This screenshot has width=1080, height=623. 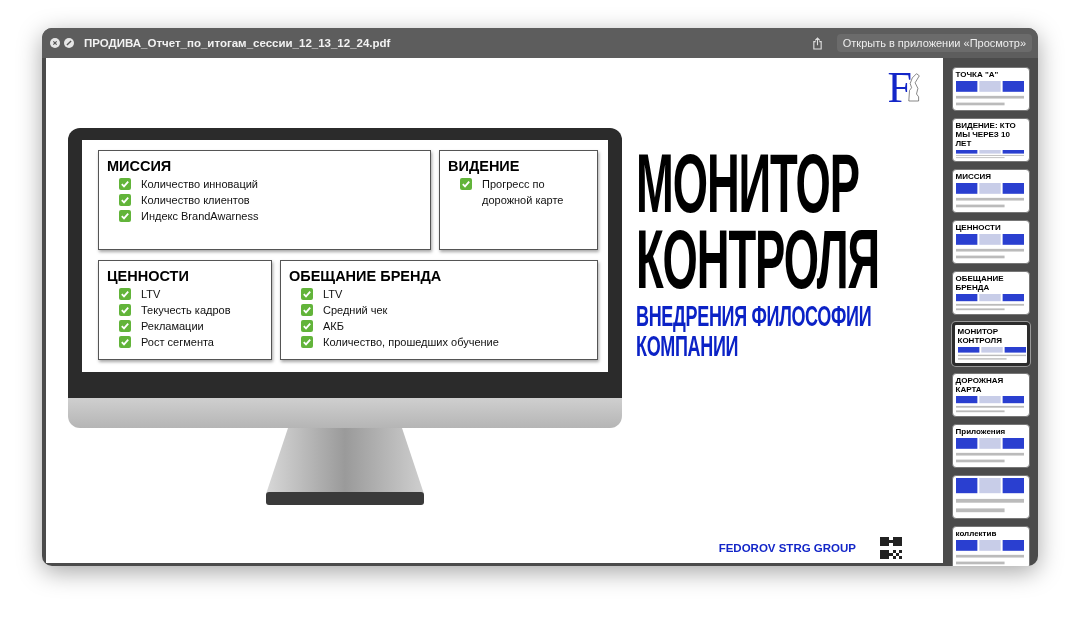 I want to click on card-title: МИССИЯ, so click(x=140, y=166).